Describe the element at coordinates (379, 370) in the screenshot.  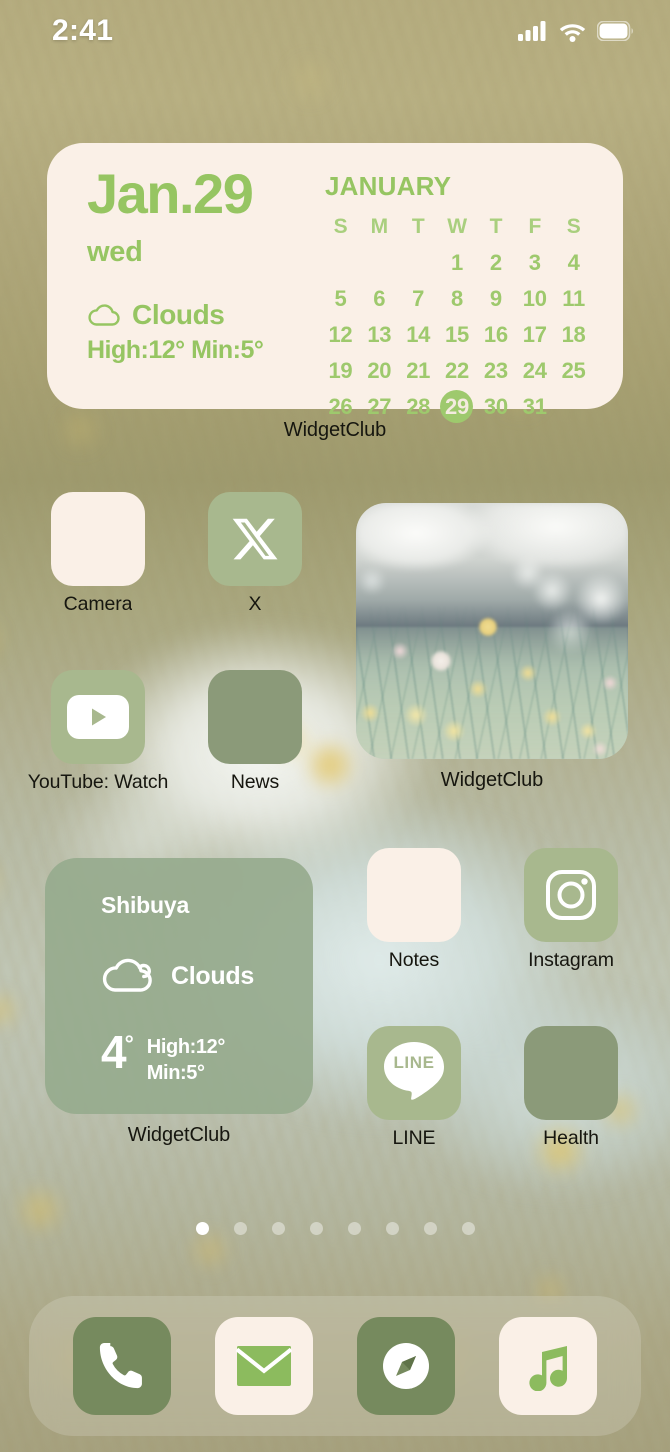
I see `calendar-day: 20` at that location.